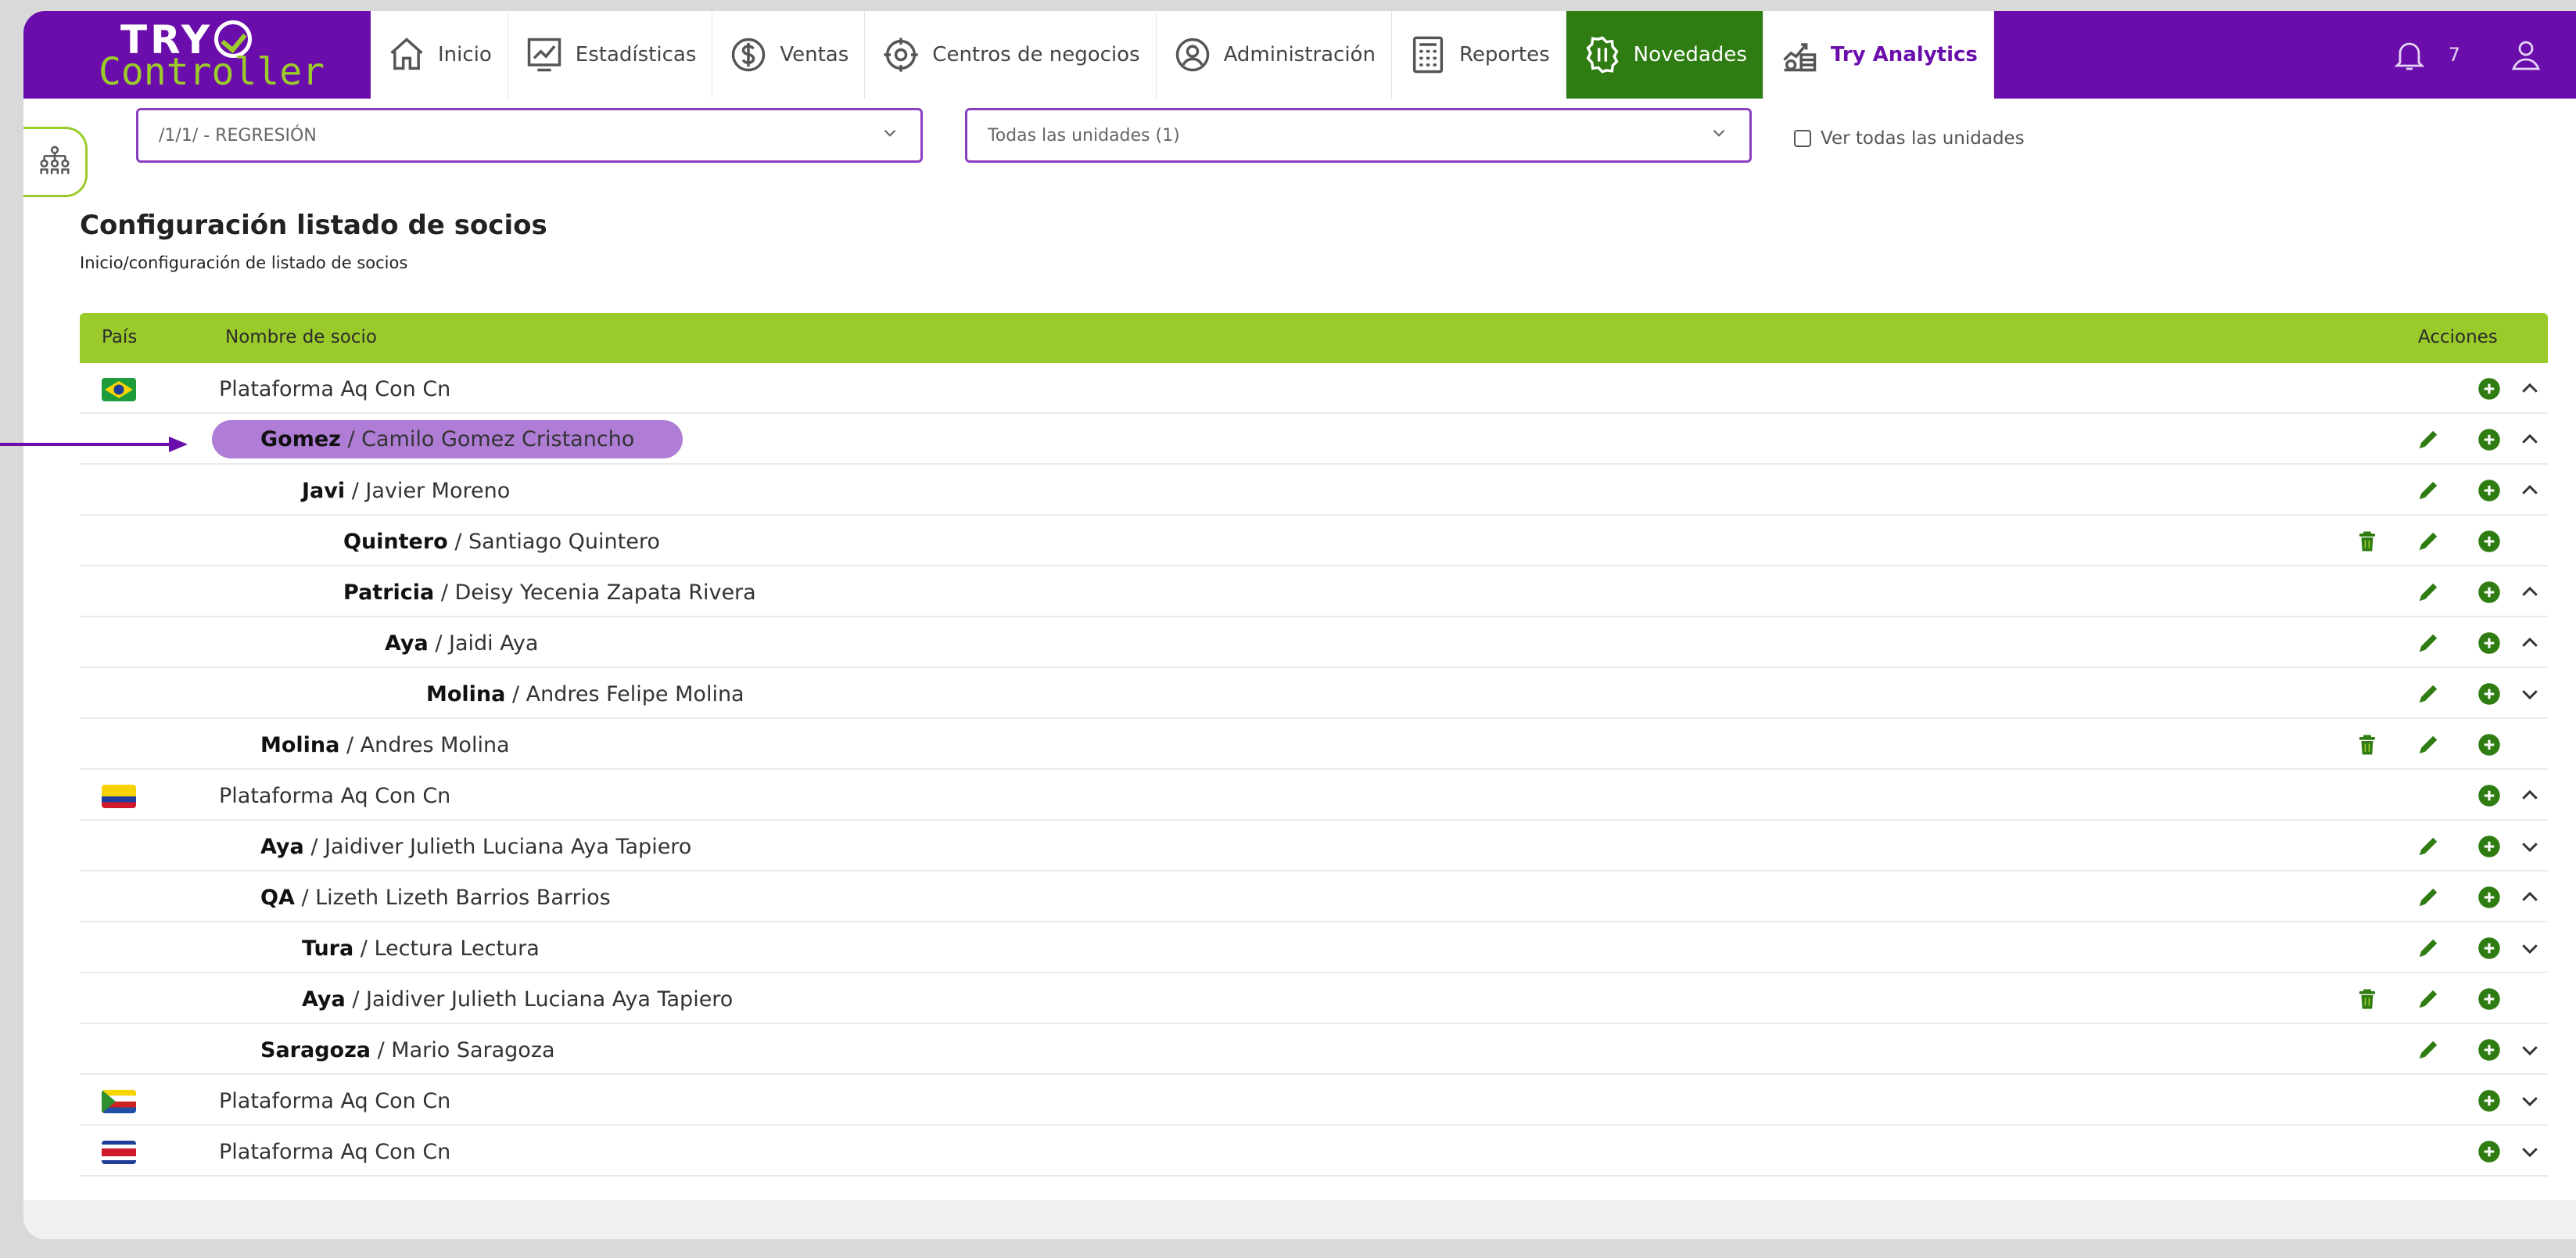  Describe the element at coordinates (407, 54) in the screenshot. I see `home-icon` at that location.